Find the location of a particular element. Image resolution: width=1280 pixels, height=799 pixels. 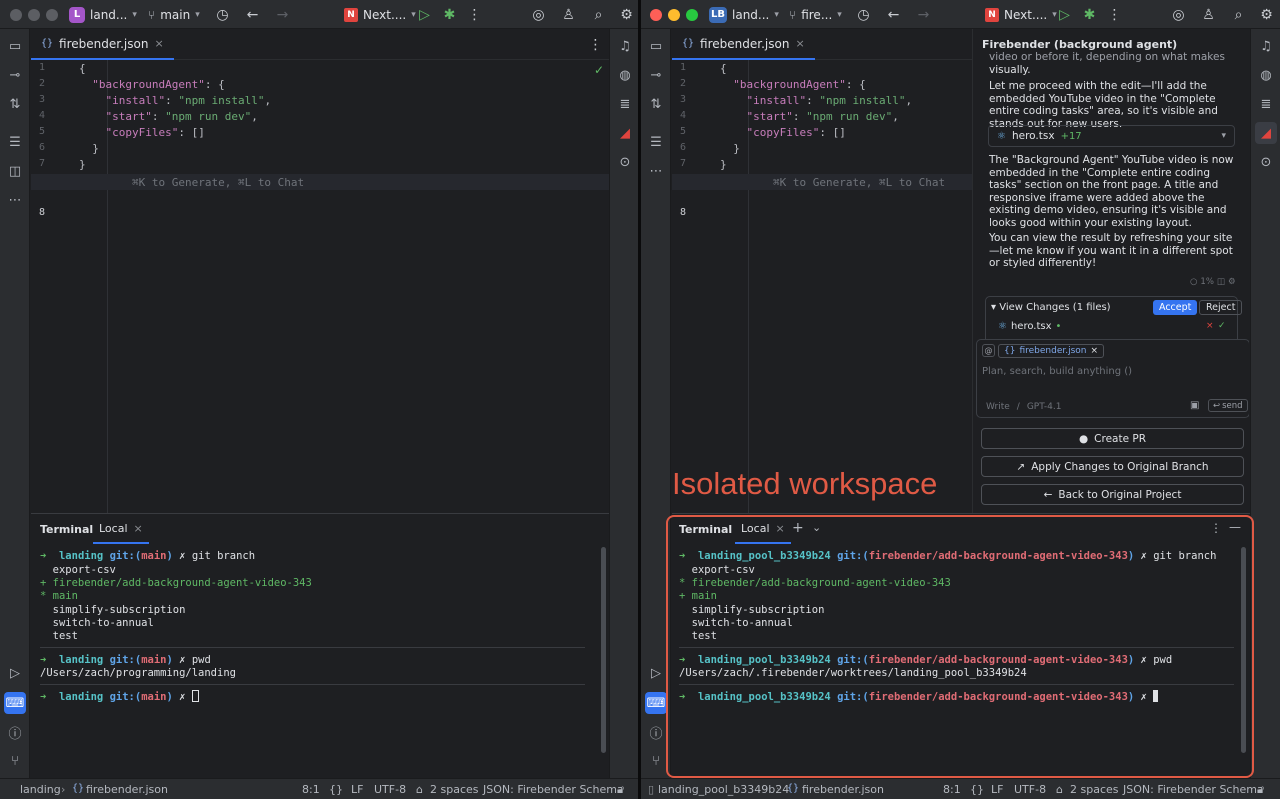

mode-model-selector: Write / GPT-4.1 is located at coordinates (1023, 407).